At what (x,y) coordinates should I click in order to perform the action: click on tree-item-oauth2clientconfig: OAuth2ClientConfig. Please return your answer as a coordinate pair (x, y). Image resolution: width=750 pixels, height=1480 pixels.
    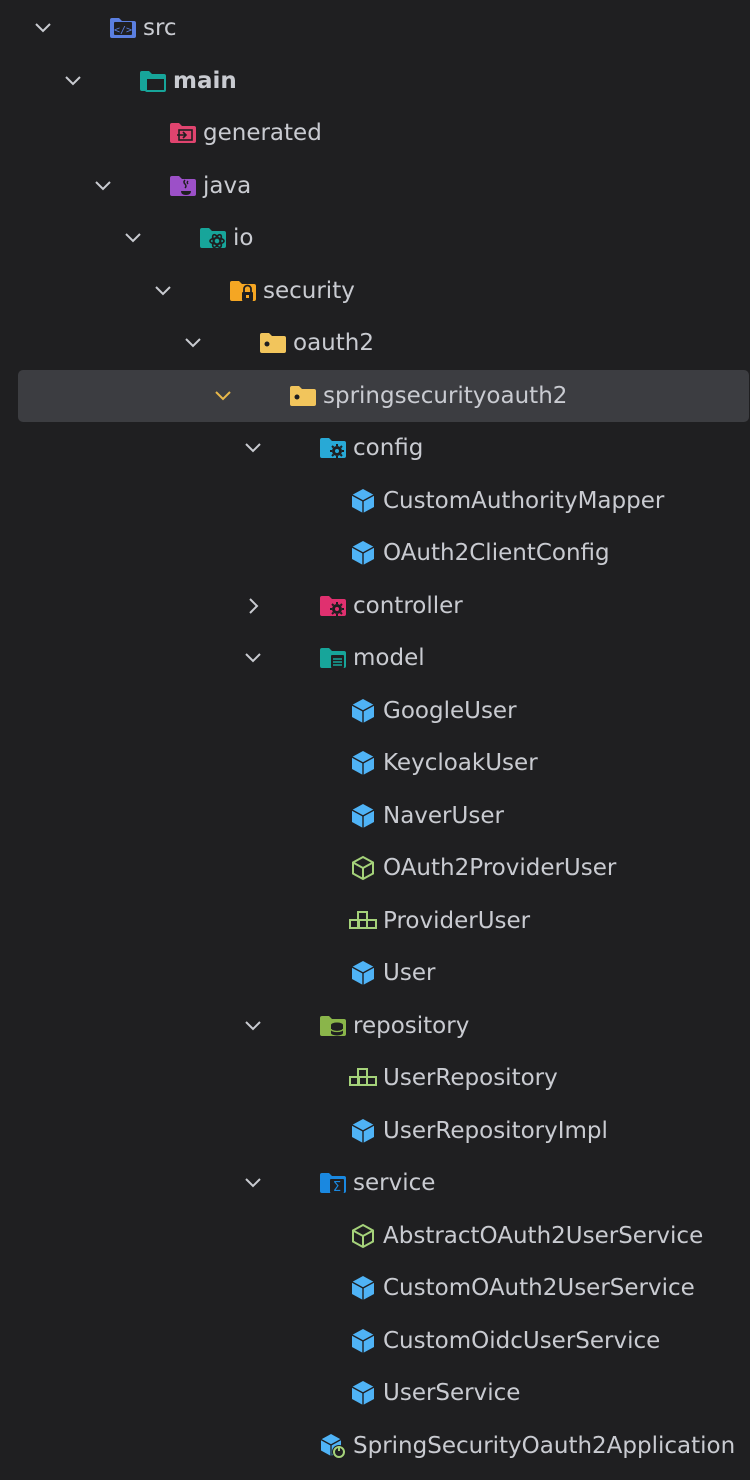
    Looking at the image, I should click on (383, 553).